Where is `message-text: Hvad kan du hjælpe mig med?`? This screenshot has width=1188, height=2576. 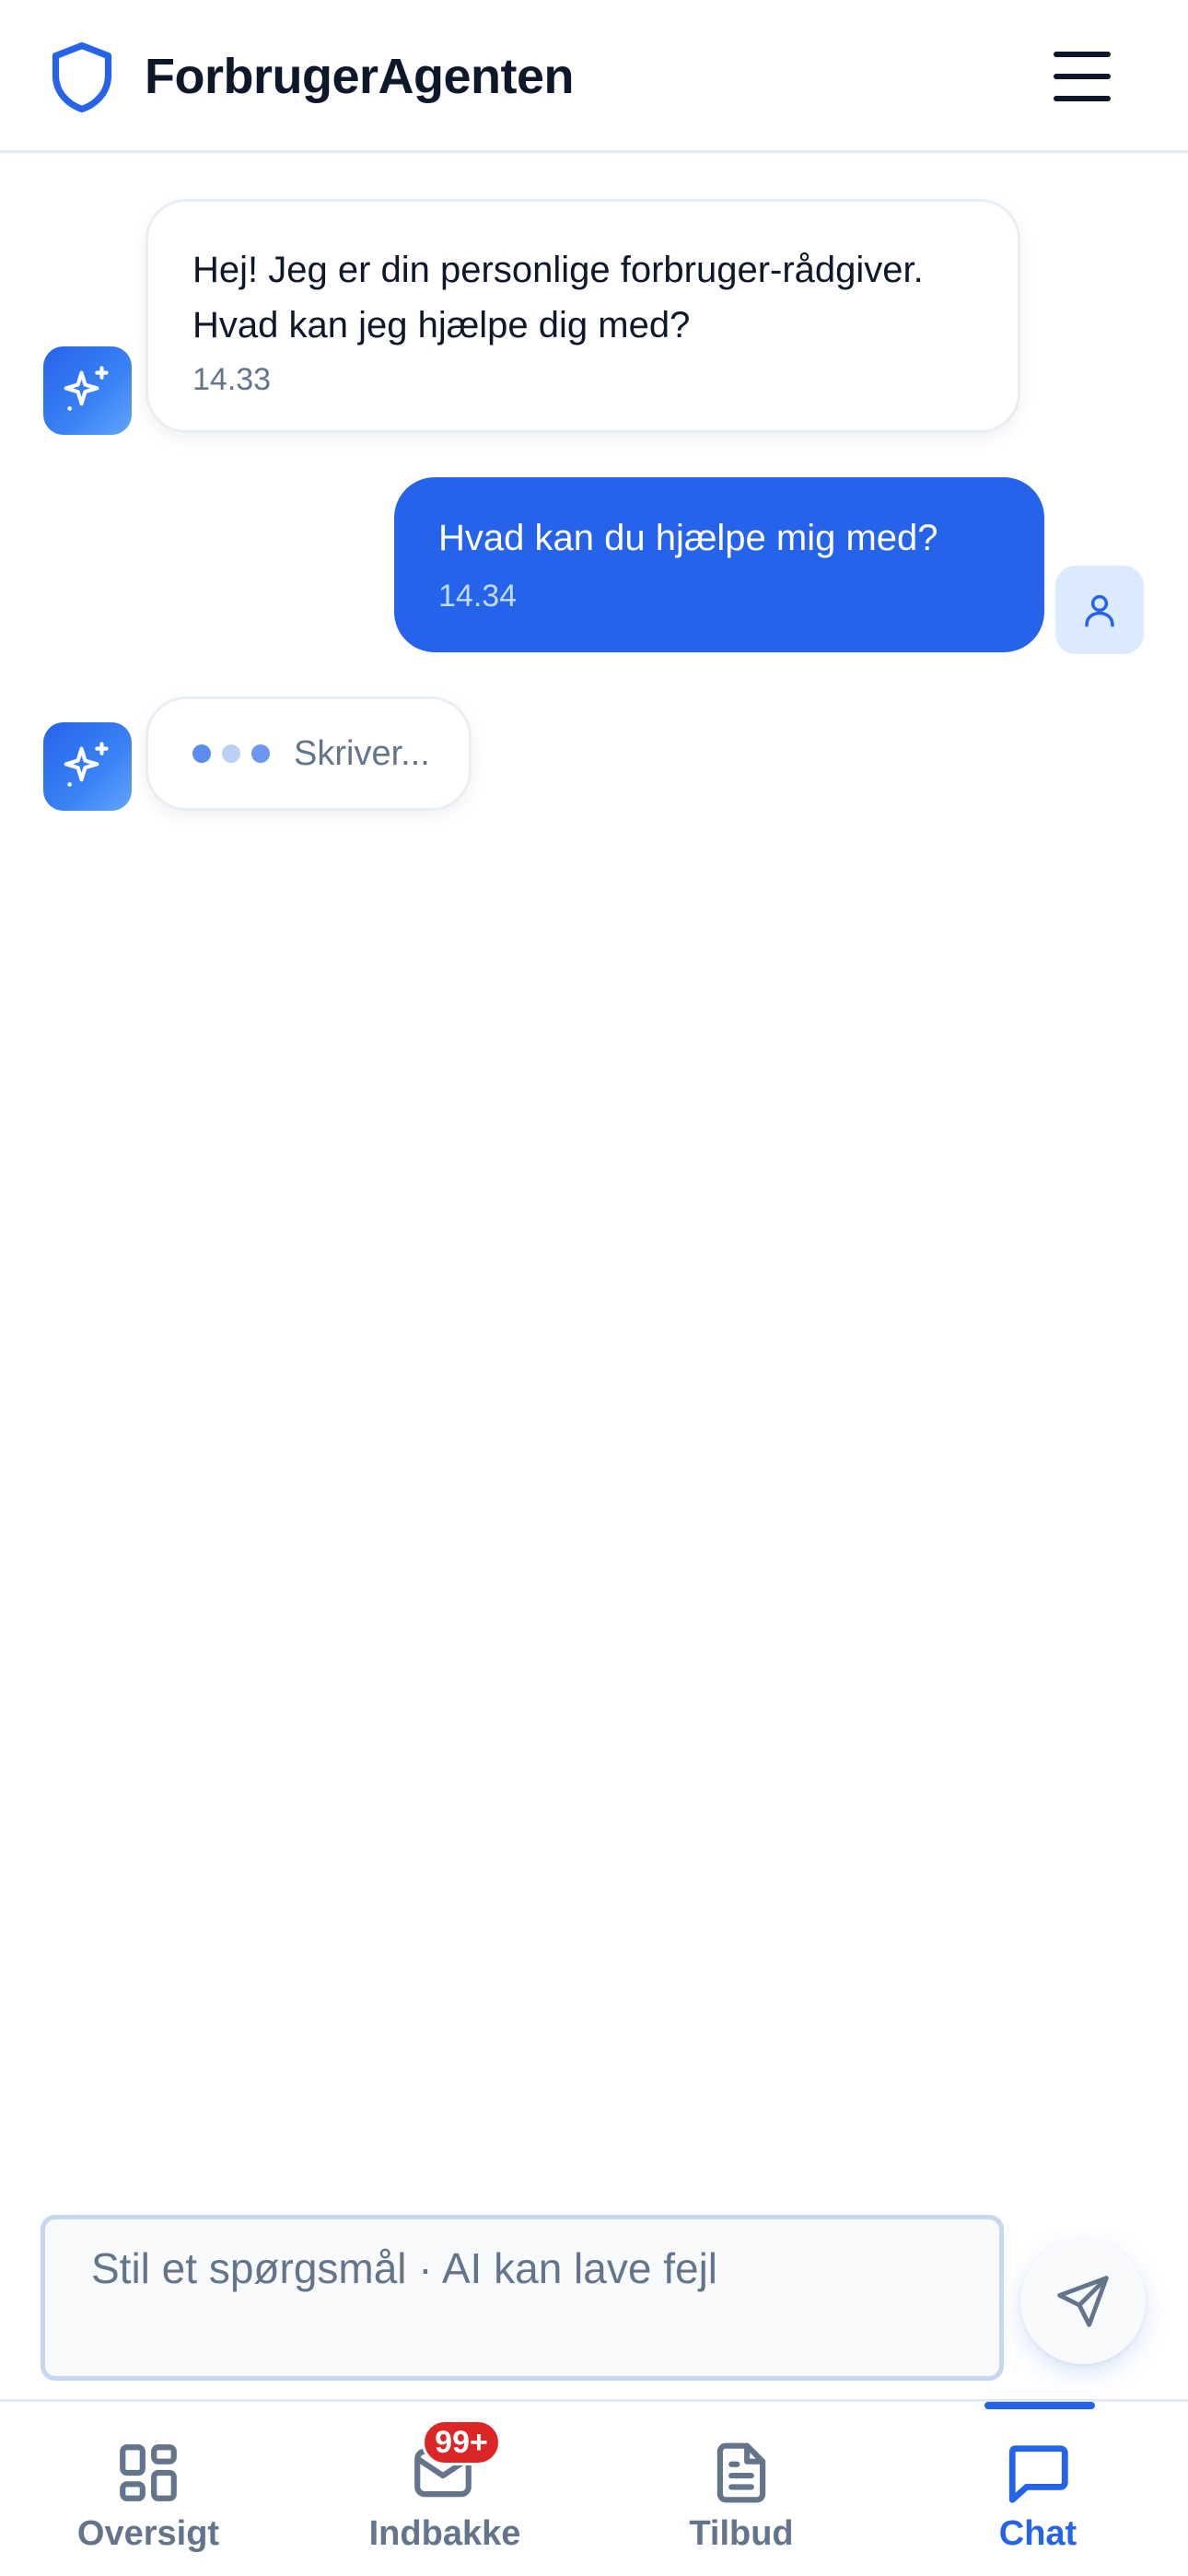
message-text: Hvad kan du hjælpe mig med? is located at coordinates (688, 538).